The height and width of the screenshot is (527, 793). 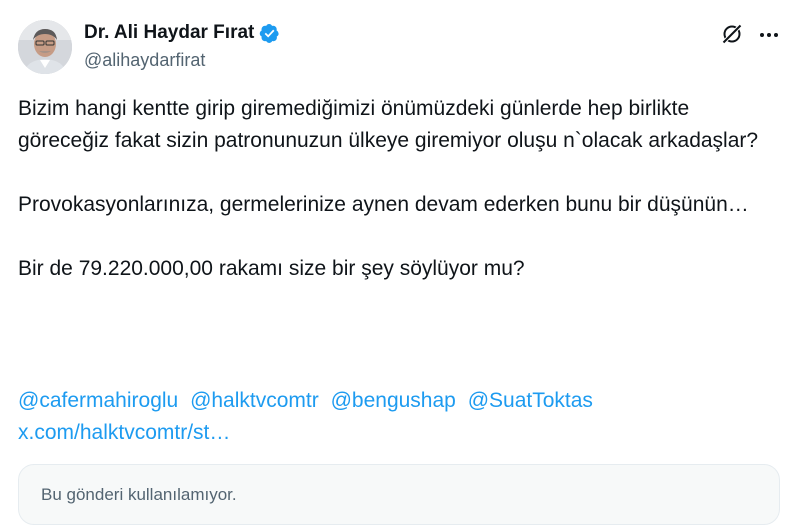 What do you see at coordinates (732, 34) in the screenshot?
I see `grok-icon` at bounding box center [732, 34].